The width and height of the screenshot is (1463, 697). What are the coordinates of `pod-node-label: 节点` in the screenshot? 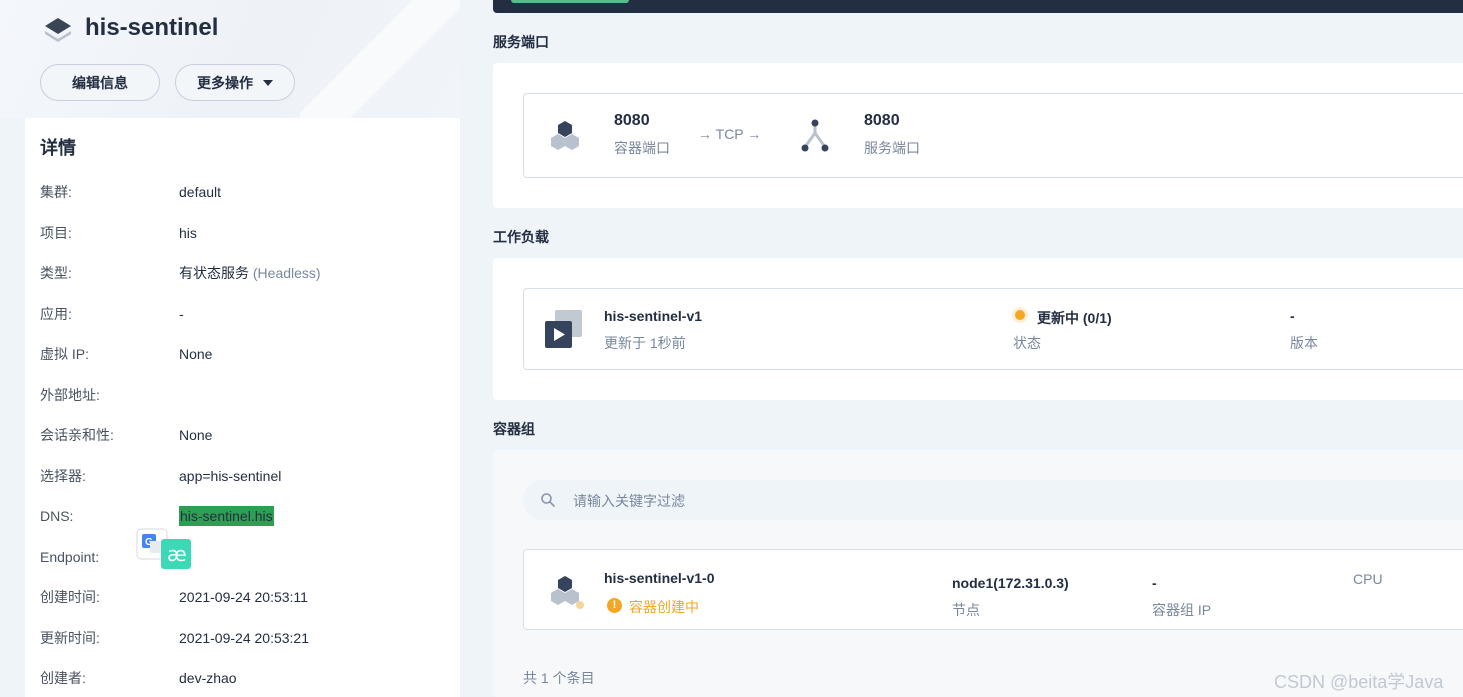 It's located at (966, 610).